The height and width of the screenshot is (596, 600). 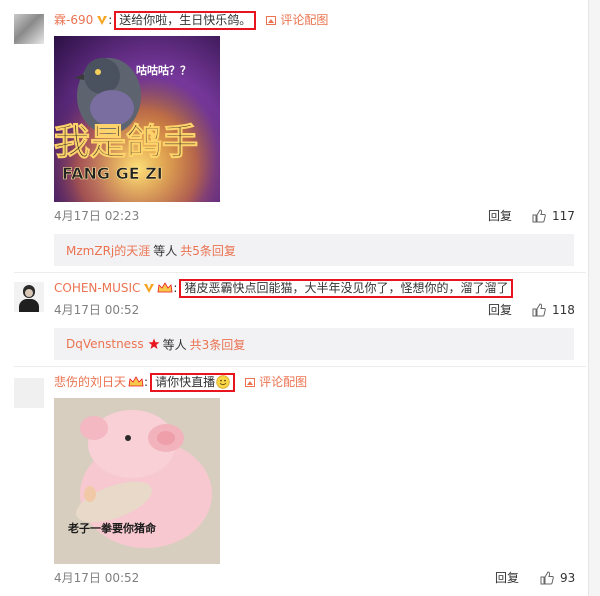 I want to click on comment-image: 老子一拳要你猪命, so click(x=137, y=481).